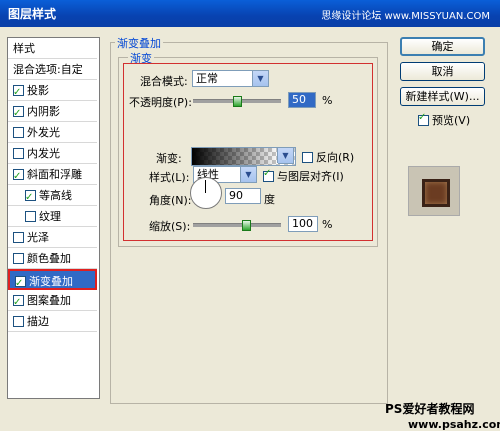 This screenshot has height=431, width=500. I want to click on opacity-input: 50, so click(302, 100).